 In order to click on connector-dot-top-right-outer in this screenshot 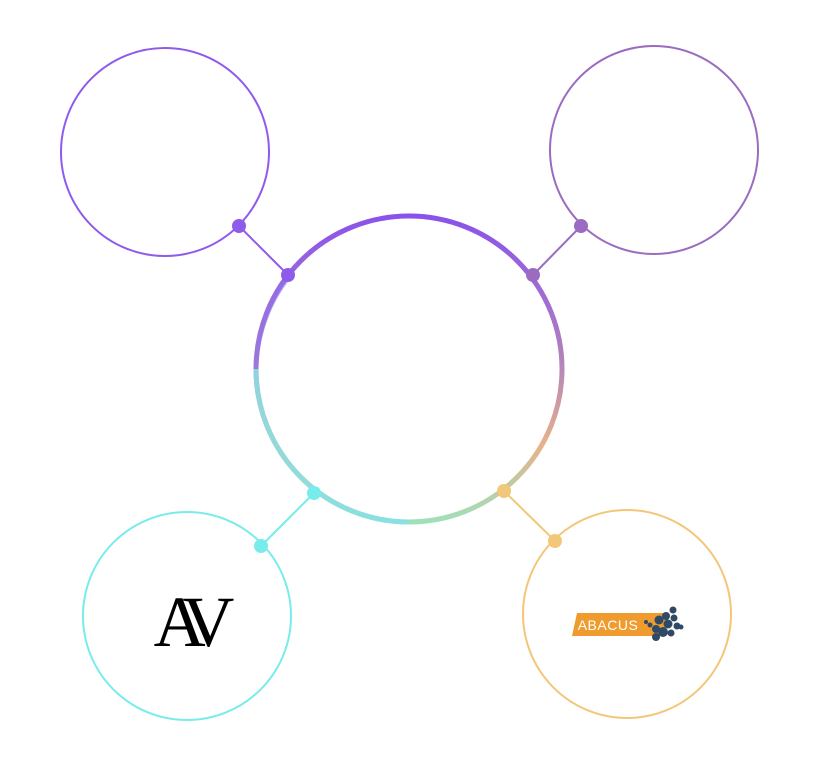, I will do `click(581, 226)`.